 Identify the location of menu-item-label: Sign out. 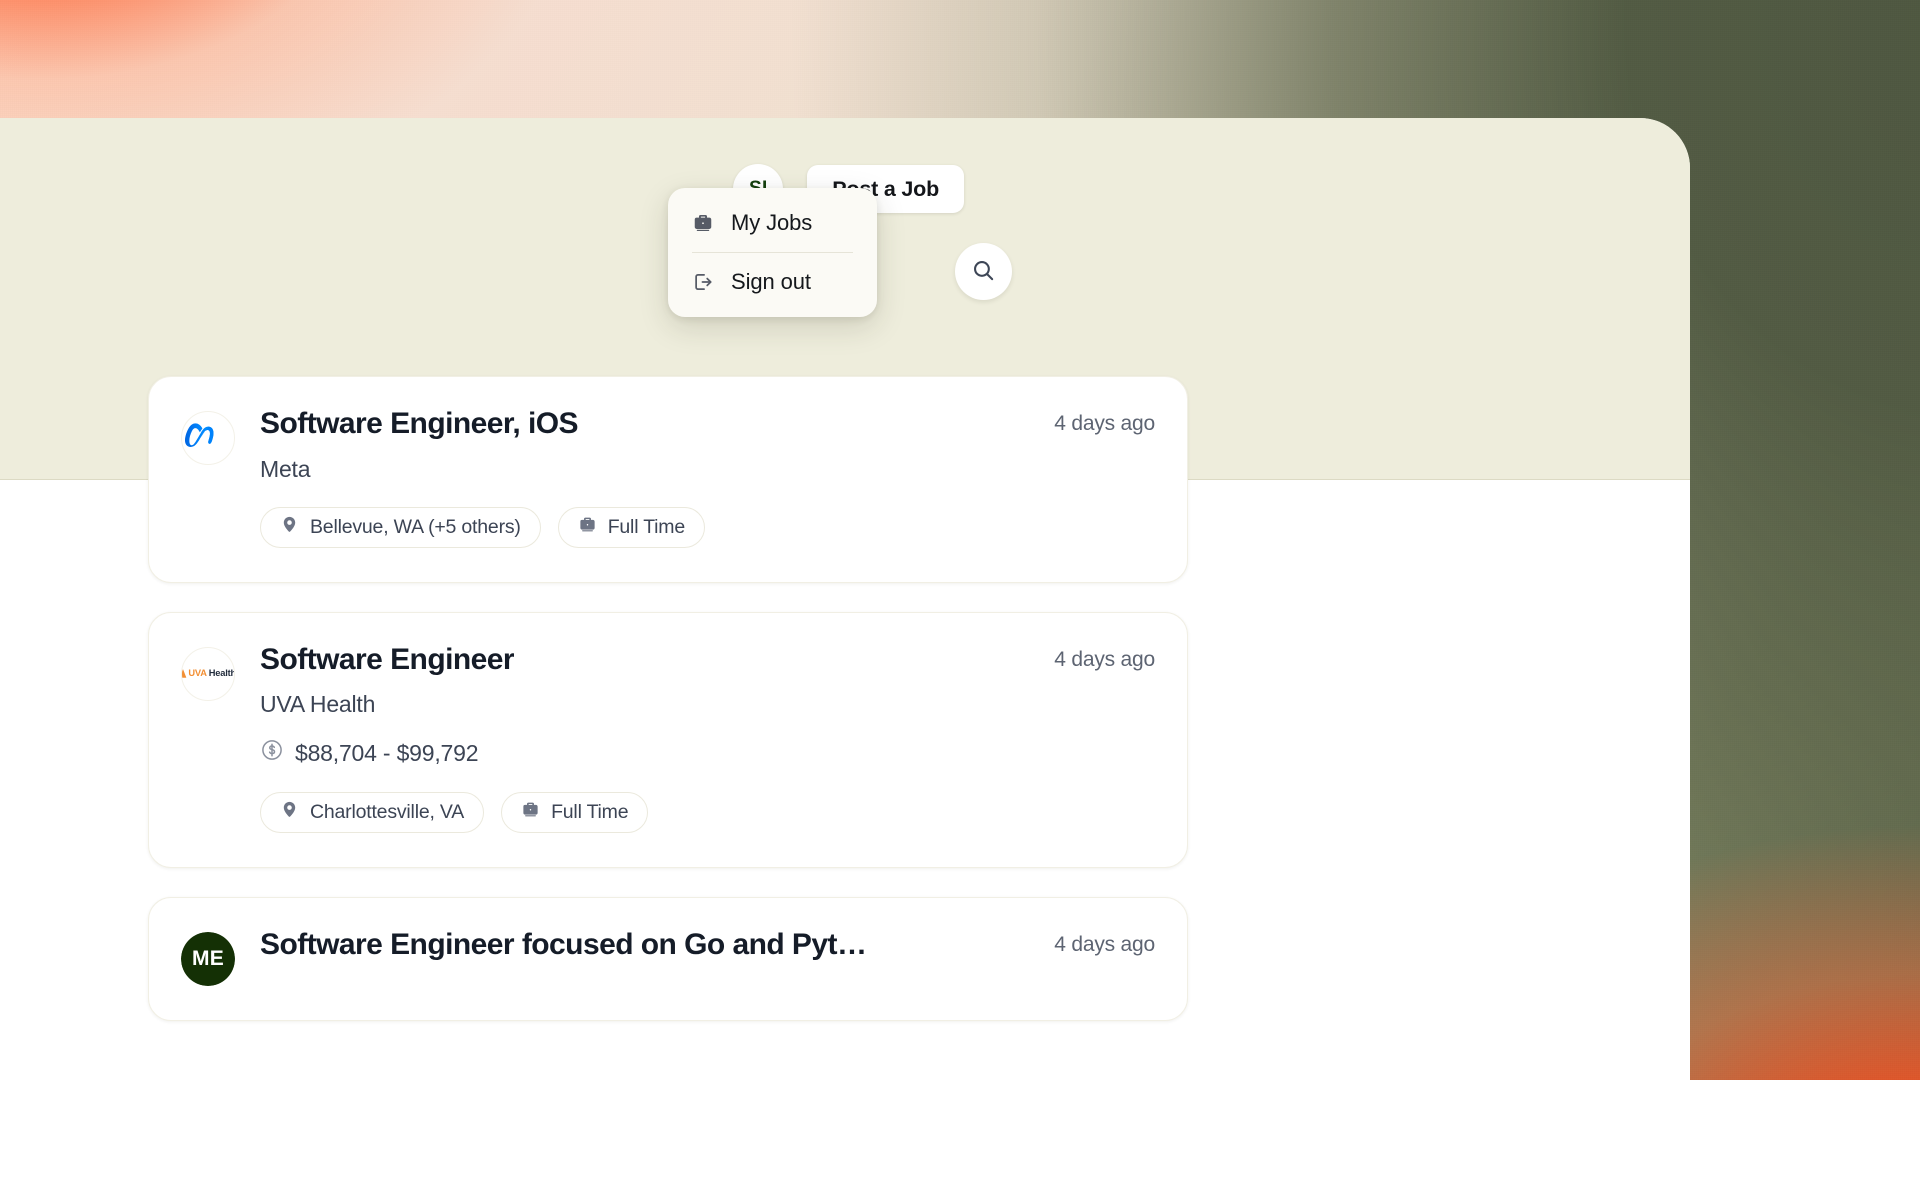
(771, 282).